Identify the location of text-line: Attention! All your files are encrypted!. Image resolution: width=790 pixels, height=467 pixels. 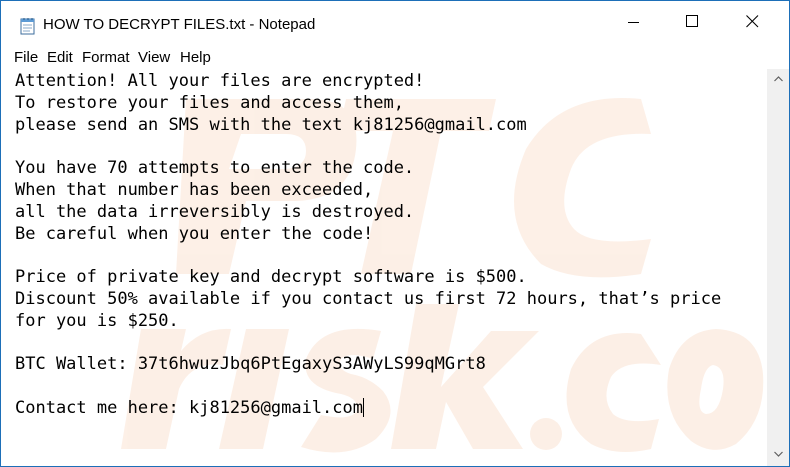
(220, 81).